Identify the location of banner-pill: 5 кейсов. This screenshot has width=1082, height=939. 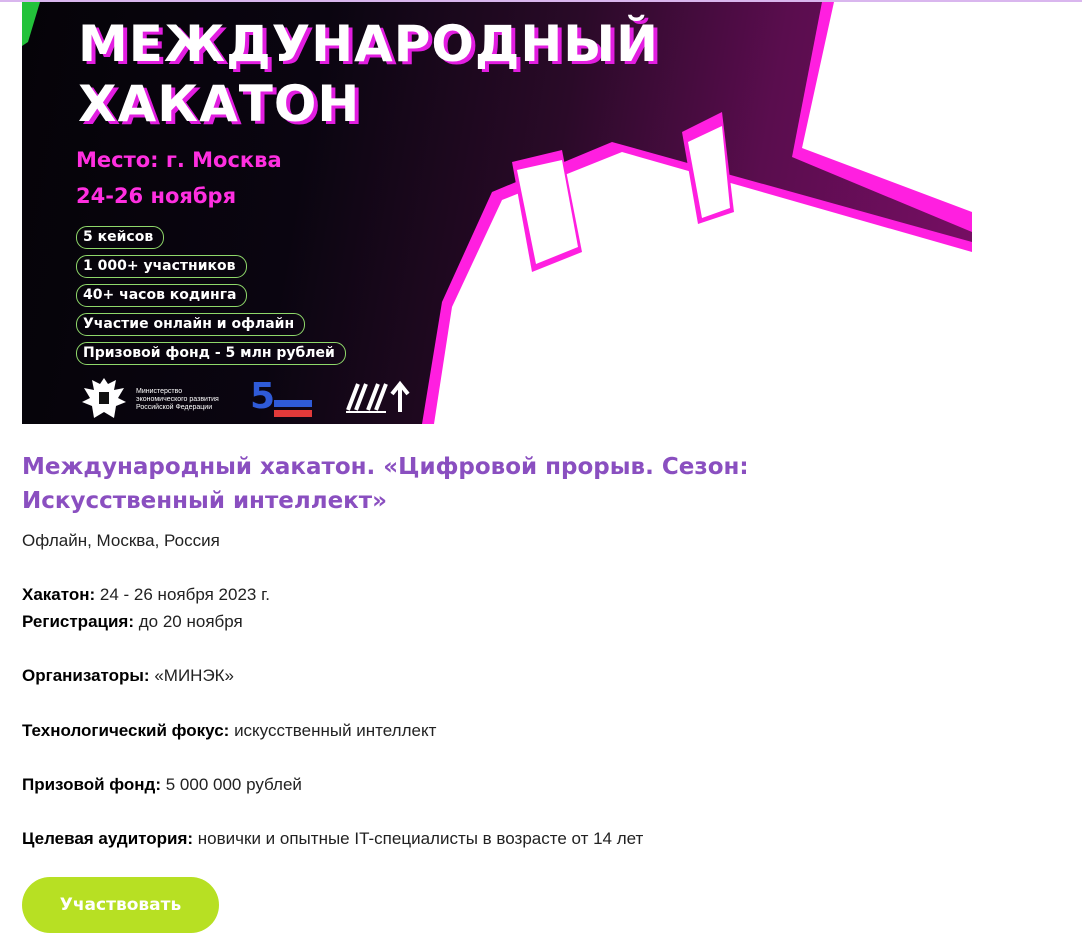
(120, 237).